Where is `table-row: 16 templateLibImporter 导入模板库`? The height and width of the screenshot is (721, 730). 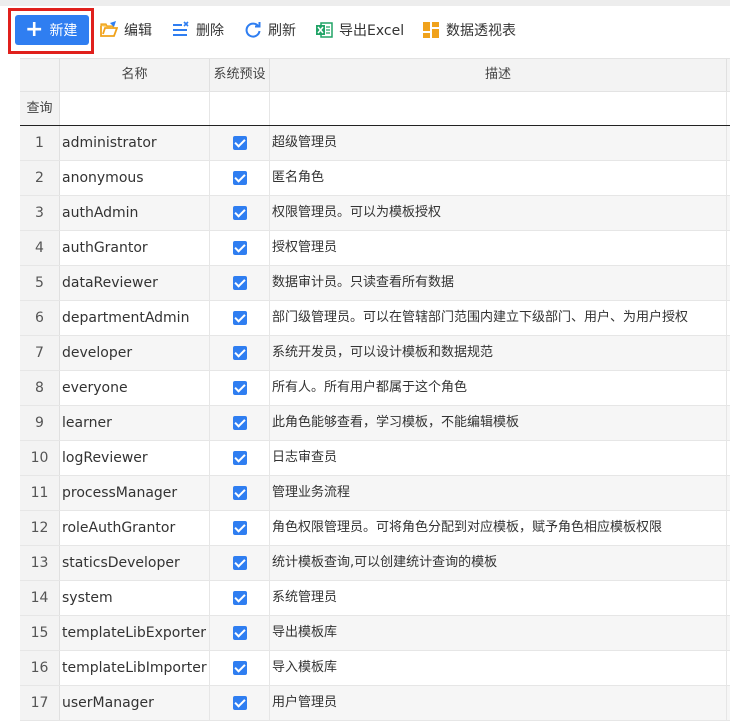
table-row: 16 templateLibImporter 导入模板库 is located at coordinates (375, 668).